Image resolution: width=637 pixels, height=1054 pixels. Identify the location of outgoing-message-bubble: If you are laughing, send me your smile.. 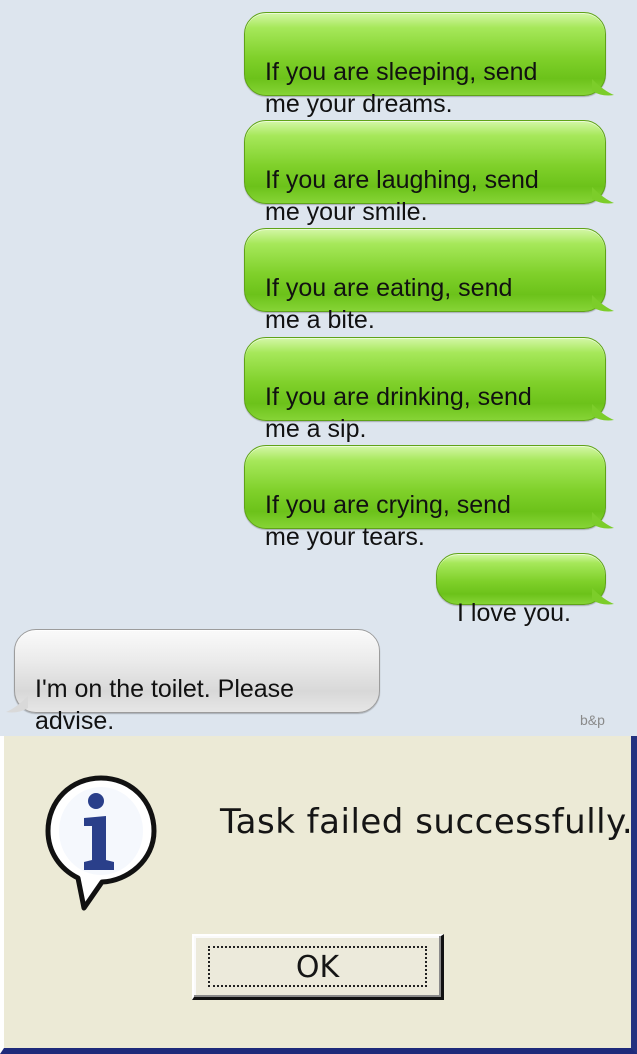
(429, 173).